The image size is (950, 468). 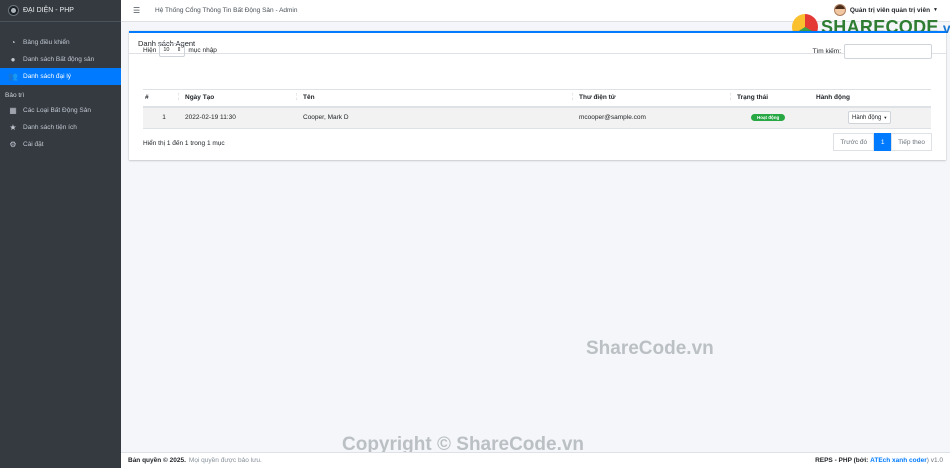 I want to click on column-header-label: Hành động, so click(x=833, y=98).